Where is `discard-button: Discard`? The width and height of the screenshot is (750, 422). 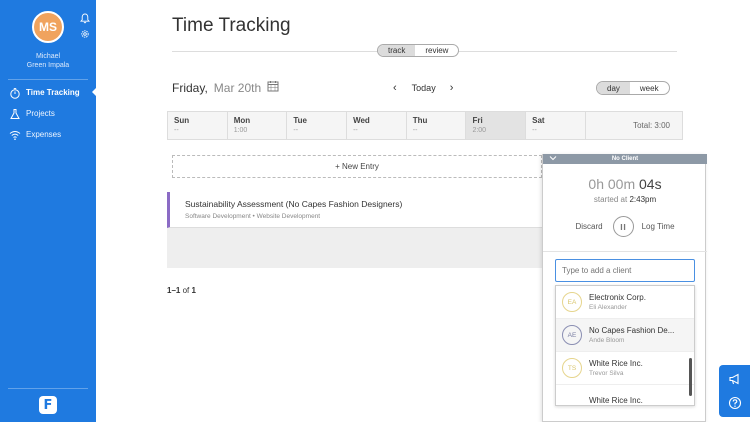 discard-button: Discard is located at coordinates (588, 226).